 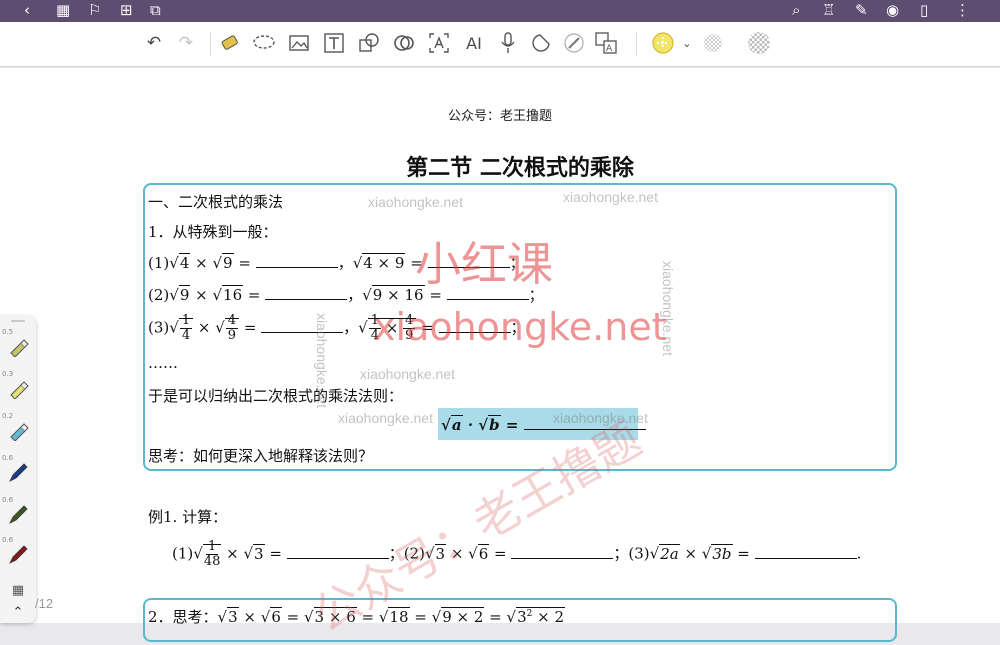 I want to click on q3-frac2-num: 4, so click(x=232, y=321).